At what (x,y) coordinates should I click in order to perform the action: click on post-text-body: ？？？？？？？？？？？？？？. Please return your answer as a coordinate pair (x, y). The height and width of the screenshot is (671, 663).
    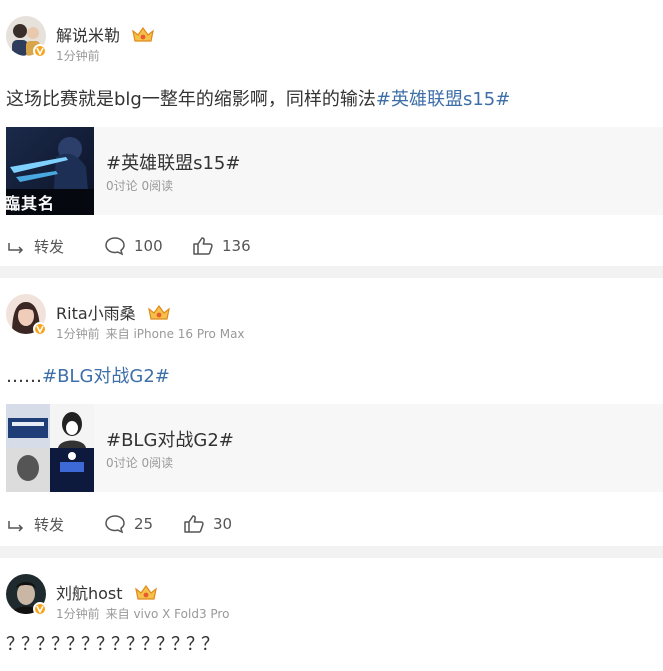
    Looking at the image, I should click on (112, 644).